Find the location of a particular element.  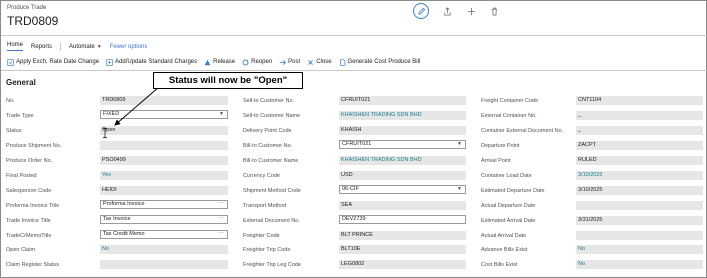

field-label: Actual Arrival Date is located at coordinates (504, 236).